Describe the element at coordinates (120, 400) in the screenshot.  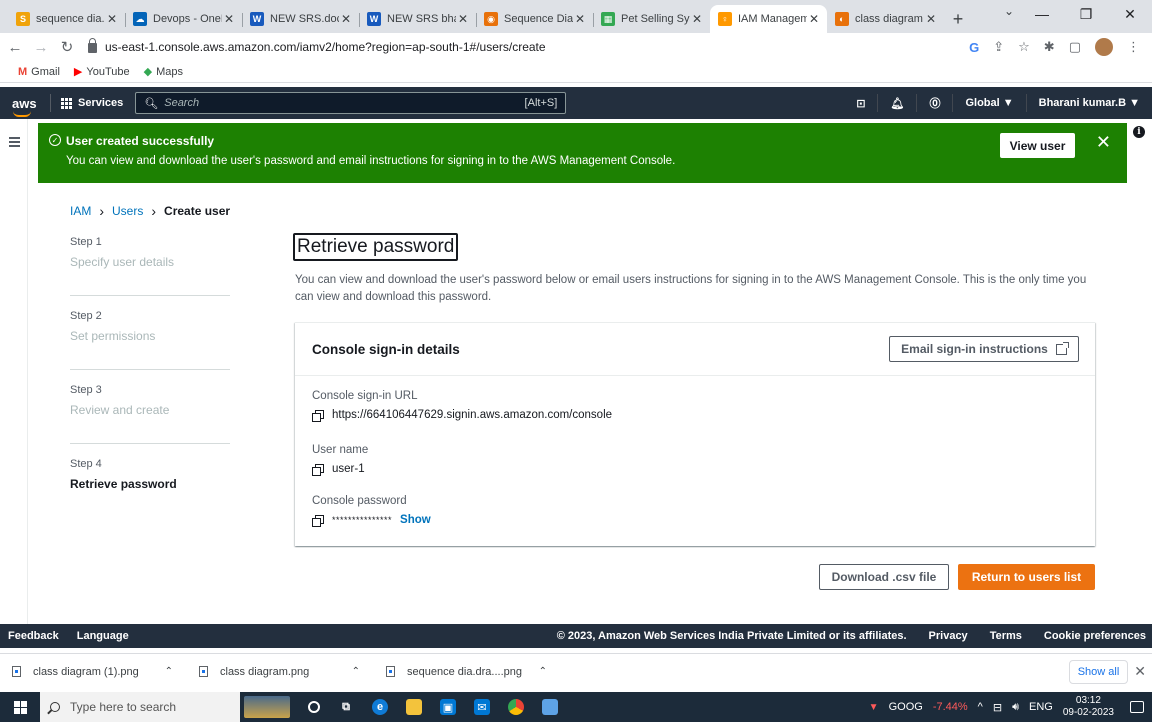
I see `step-3: Step 3 Review and create` at that location.